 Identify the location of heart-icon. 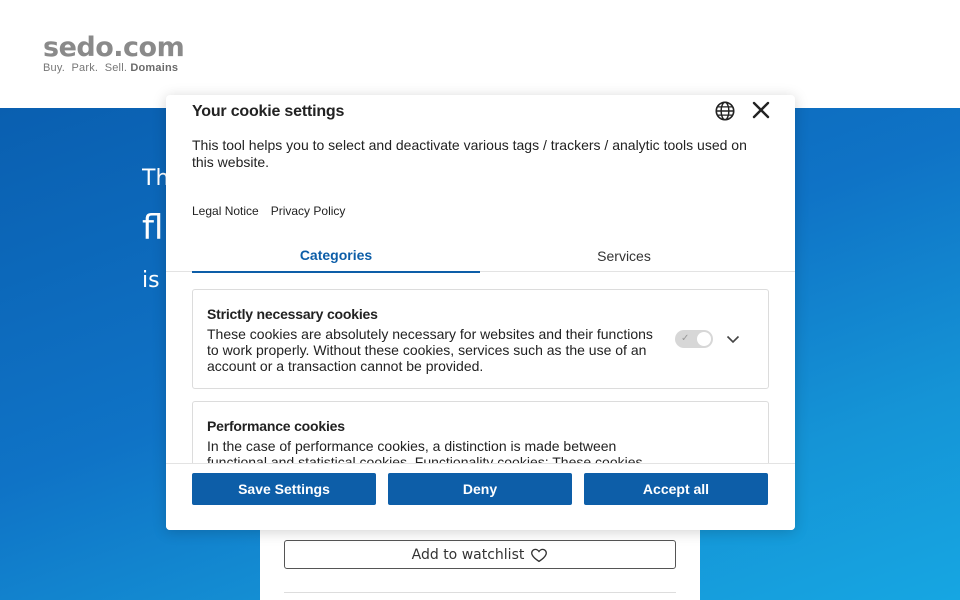
(539, 555).